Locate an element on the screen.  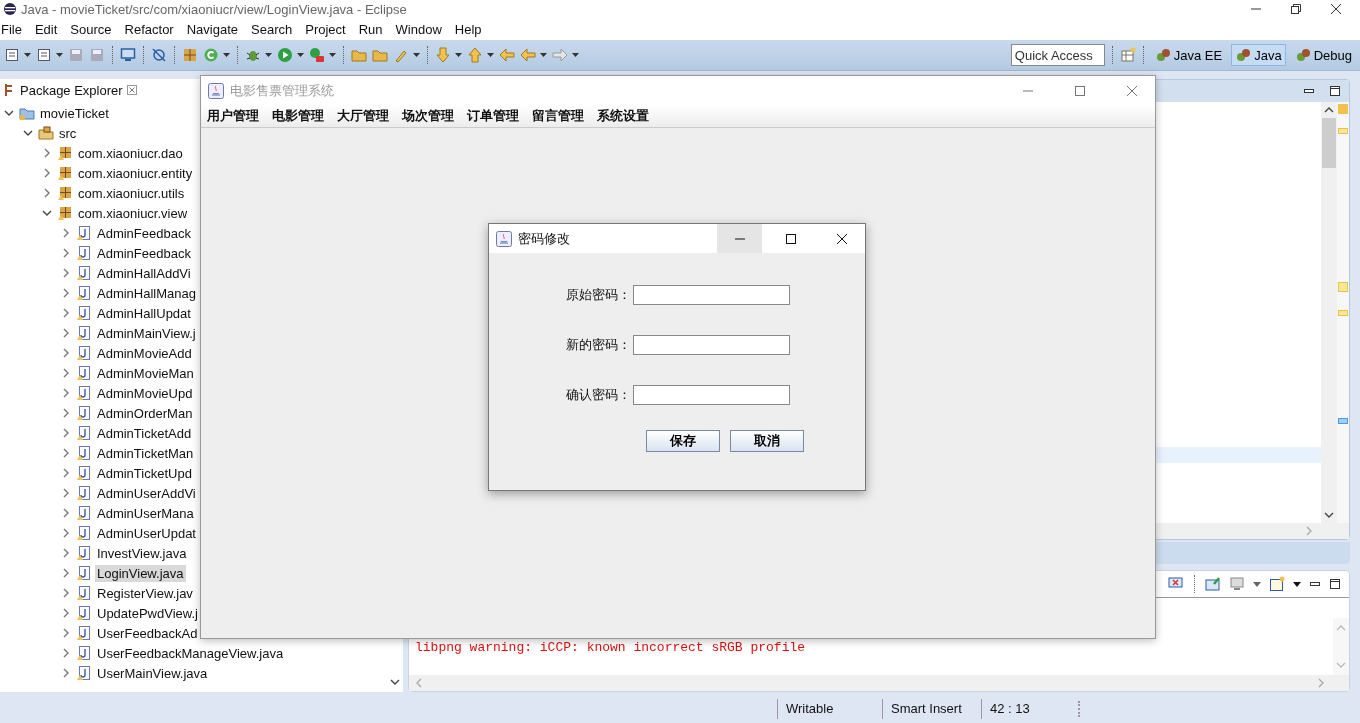
tree-item: com.xiaoniucr.entity is located at coordinates (135, 173).